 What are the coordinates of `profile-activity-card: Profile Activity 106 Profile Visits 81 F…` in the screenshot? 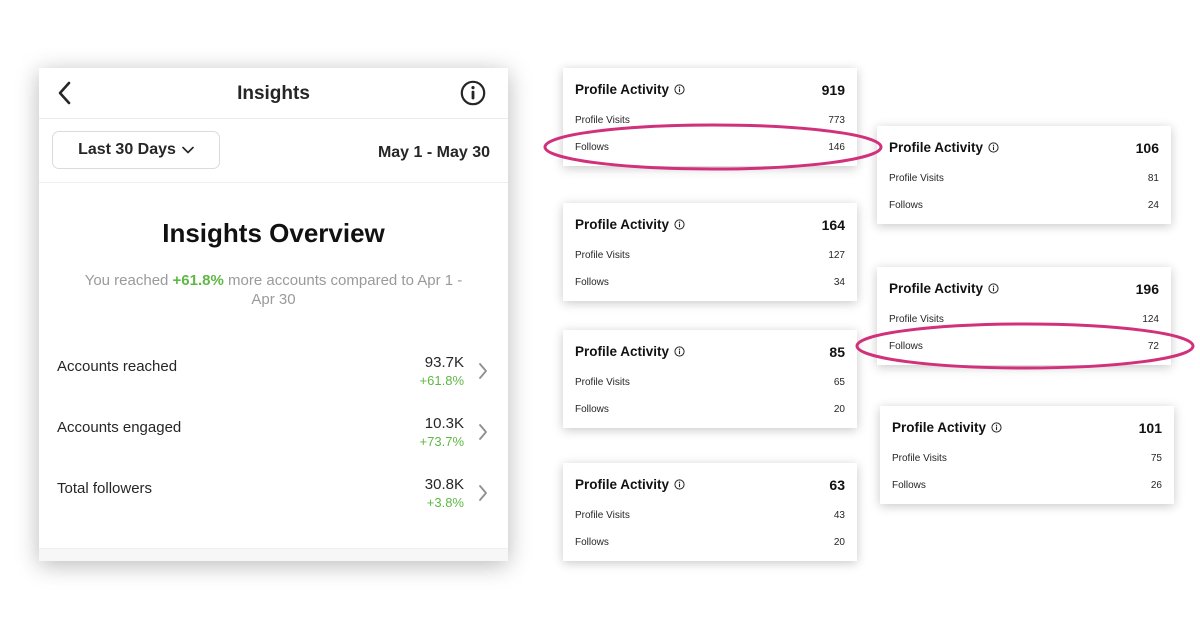 It's located at (1024, 175).